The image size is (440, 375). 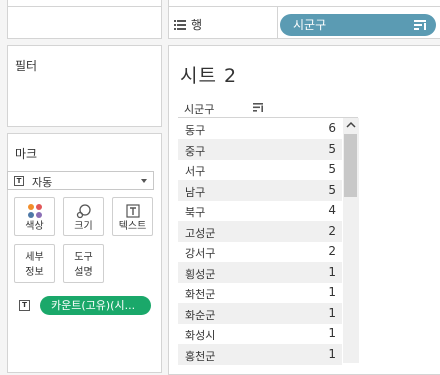 I want to click on text-button-label: 텍스트, so click(x=132, y=226).